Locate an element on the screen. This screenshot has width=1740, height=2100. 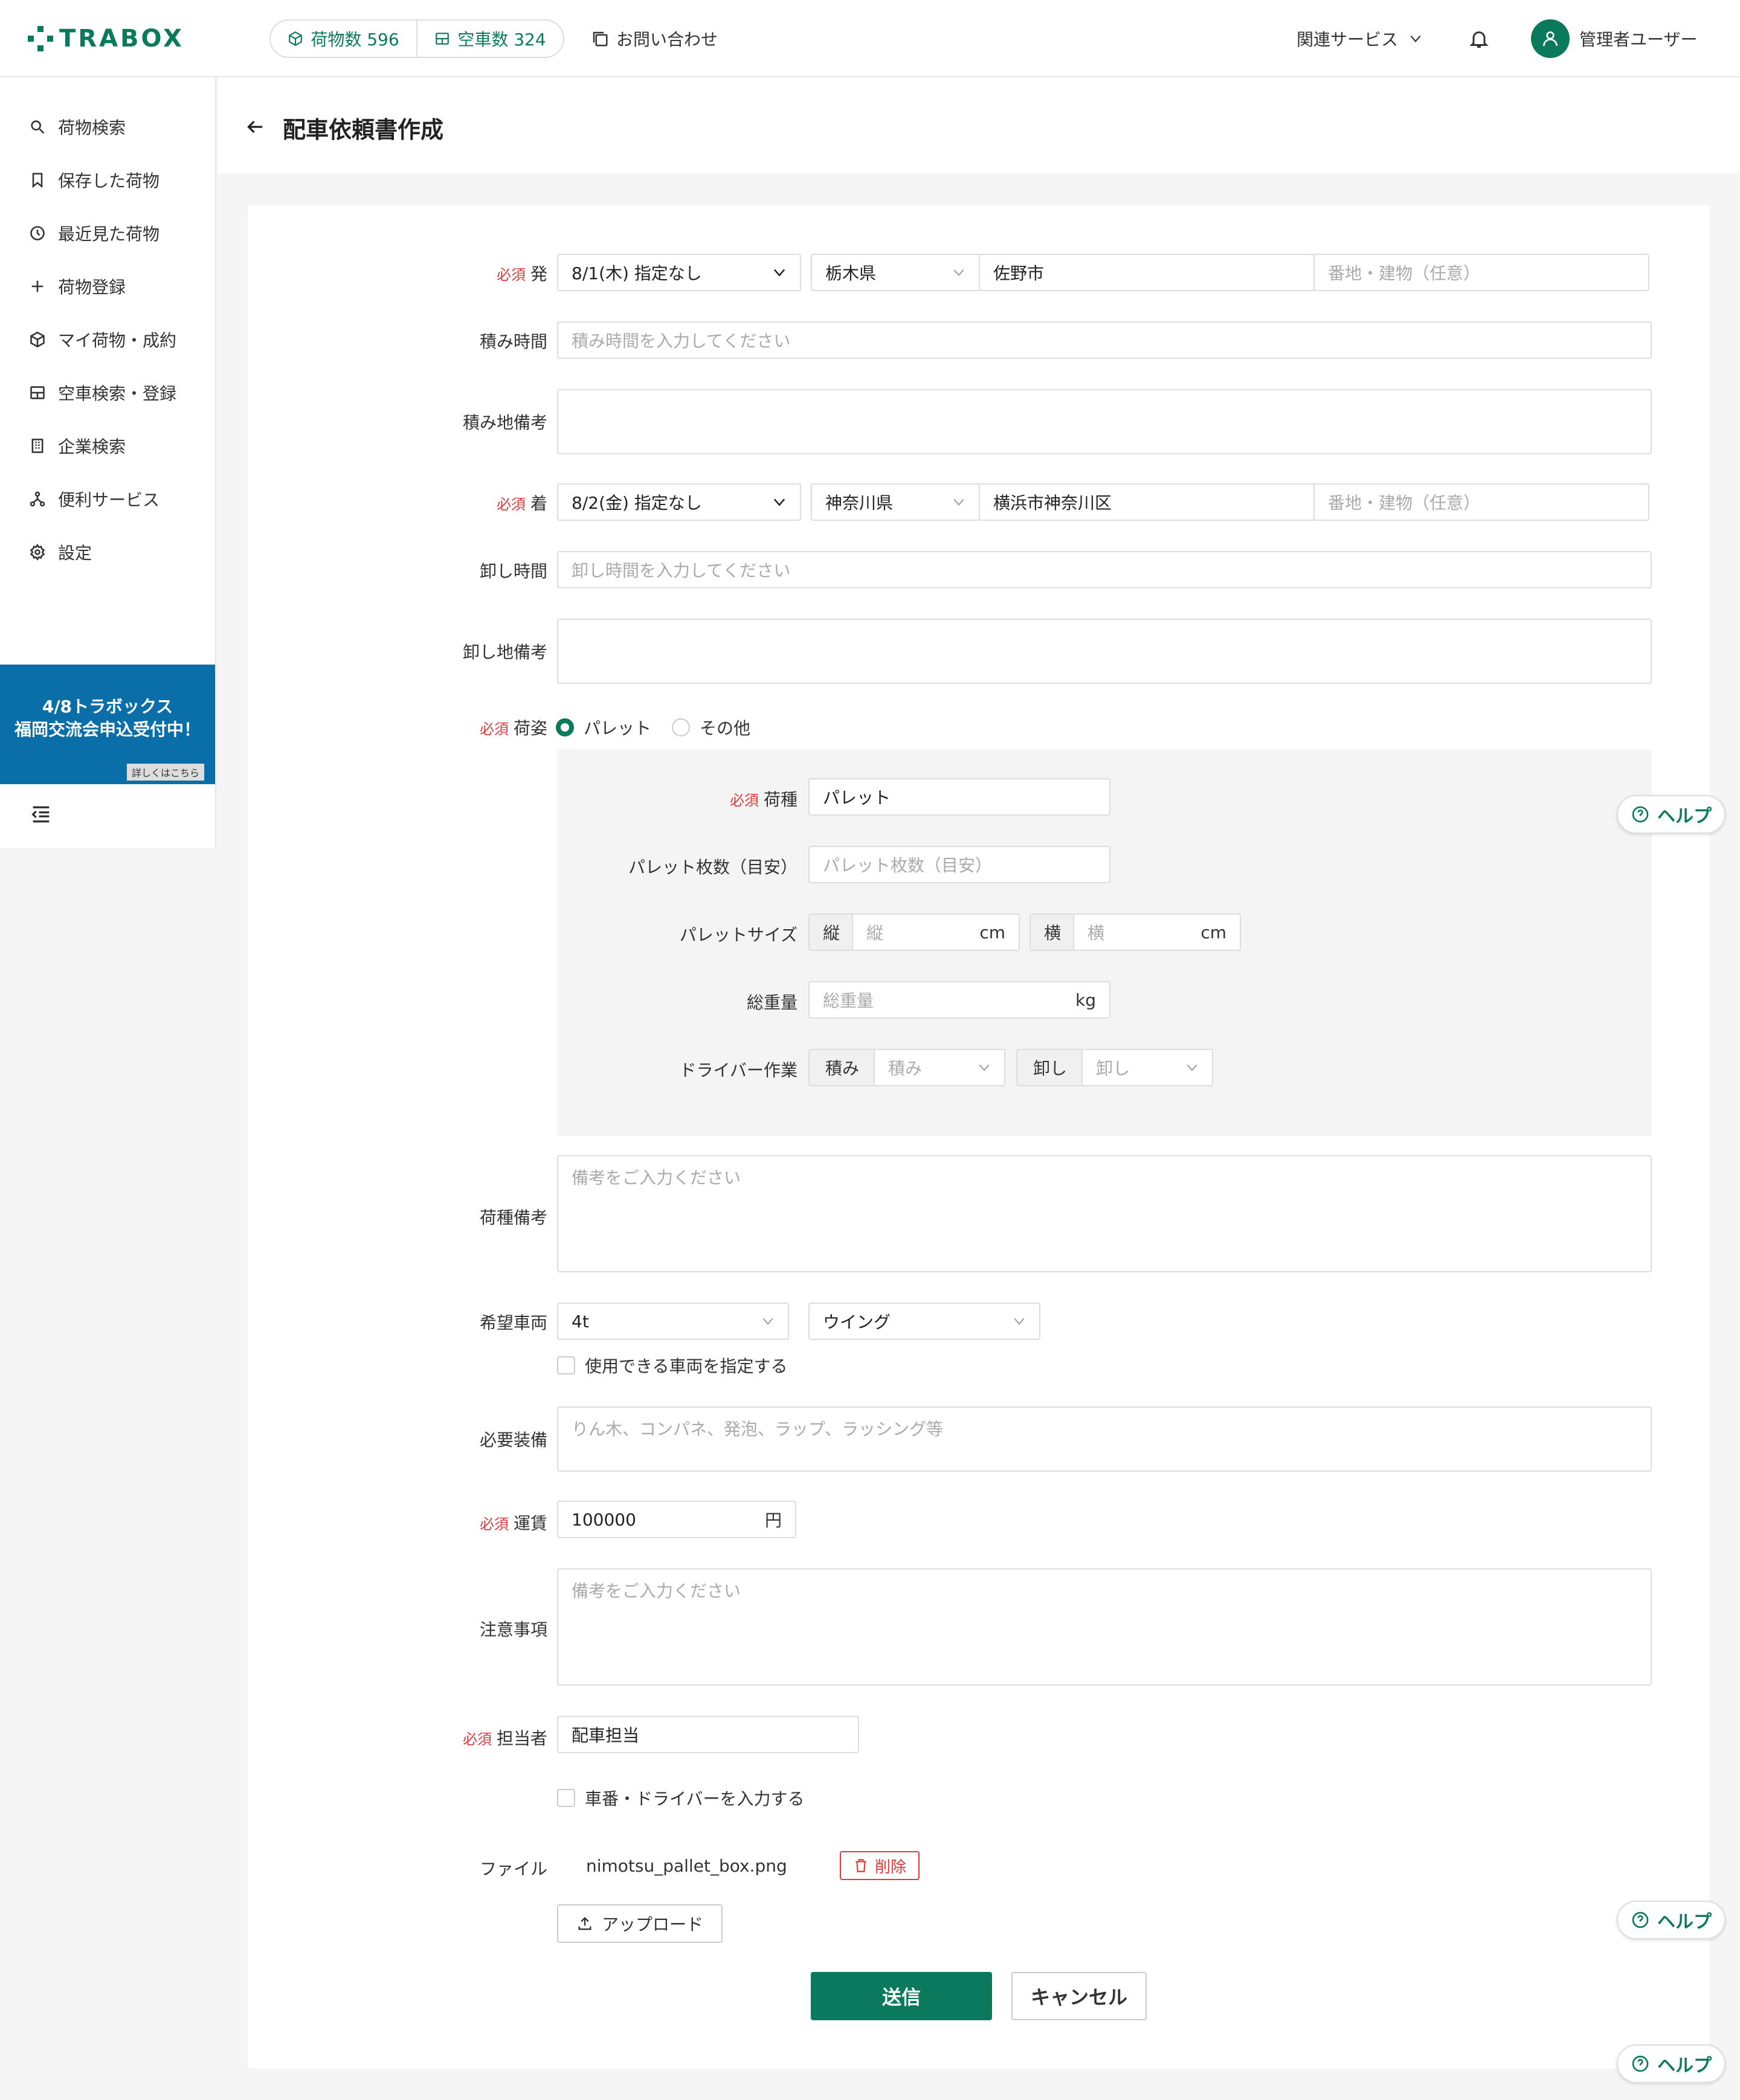
notes-placeholder: 備考をご入力ください is located at coordinates (656, 1591).